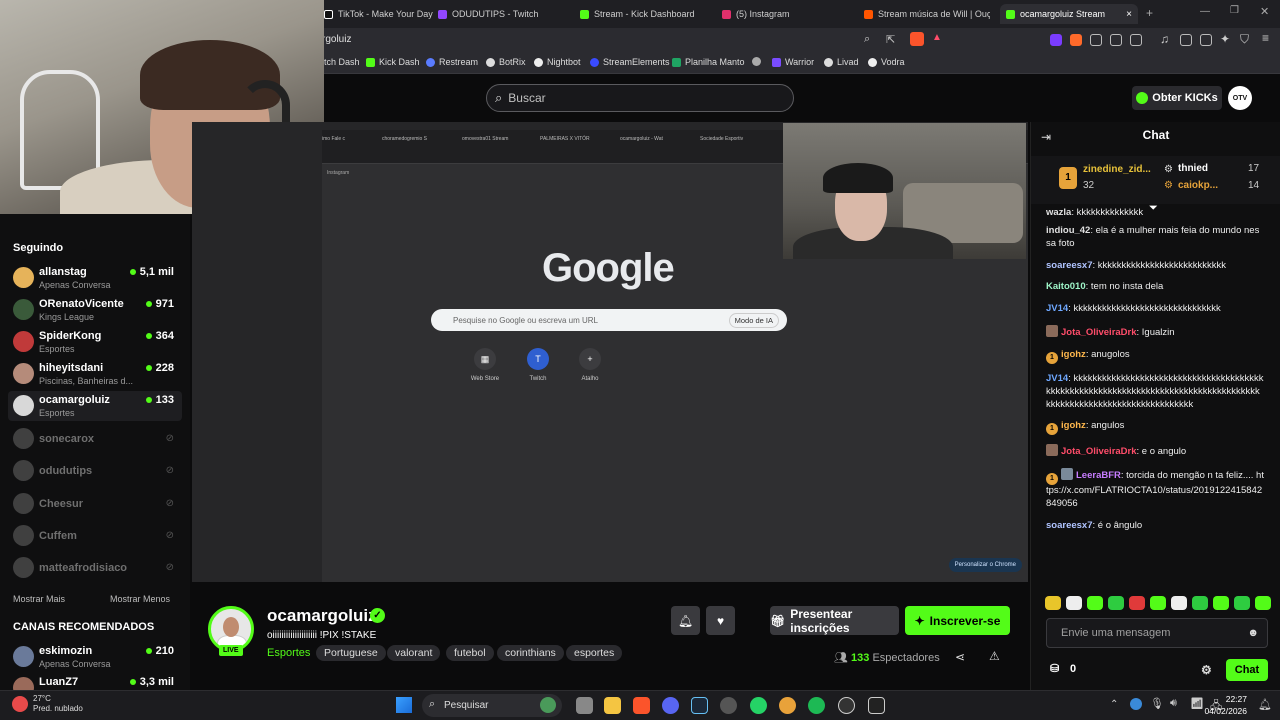 The height and width of the screenshot is (720, 1280). Describe the element at coordinates (530, 653) in the screenshot. I see `stream-tag: corinthians` at that location.